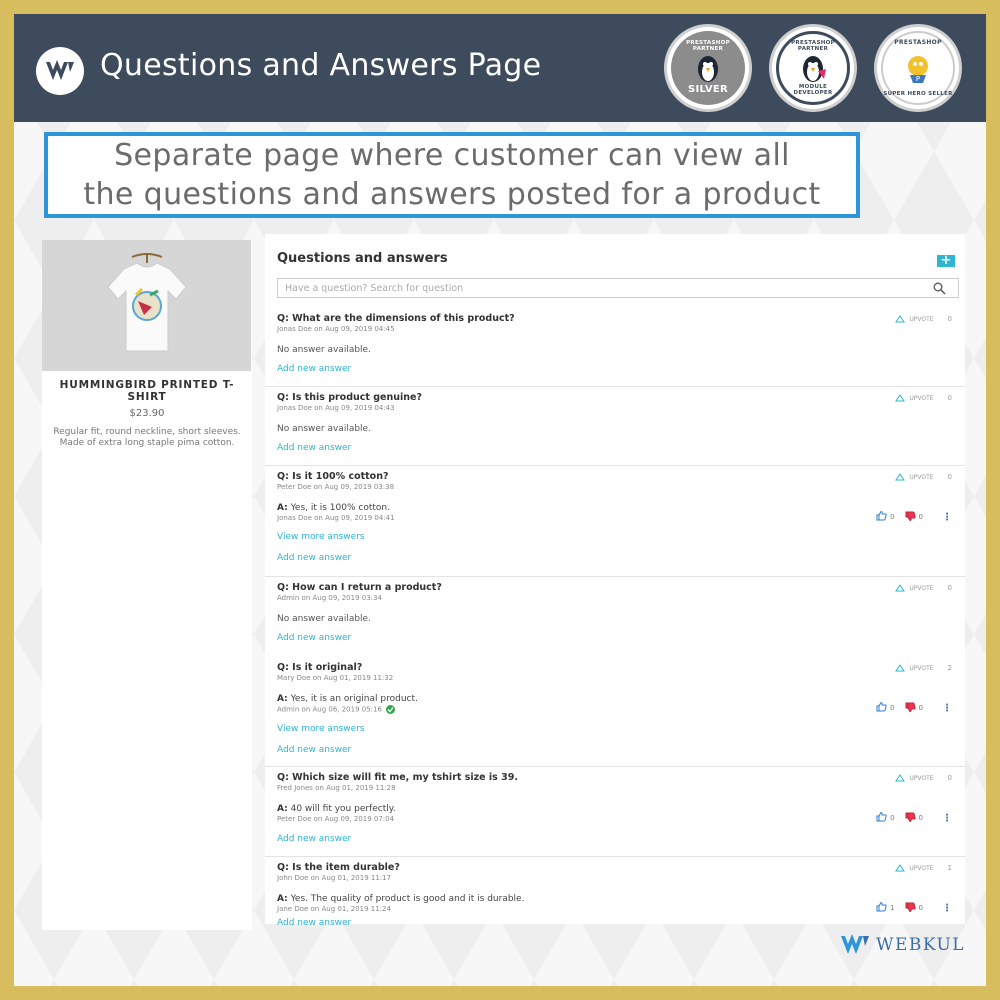  Describe the element at coordinates (147, 391) in the screenshot. I see `product-name: HUMMINGBIRD PRINTED T-SHIRT` at that location.